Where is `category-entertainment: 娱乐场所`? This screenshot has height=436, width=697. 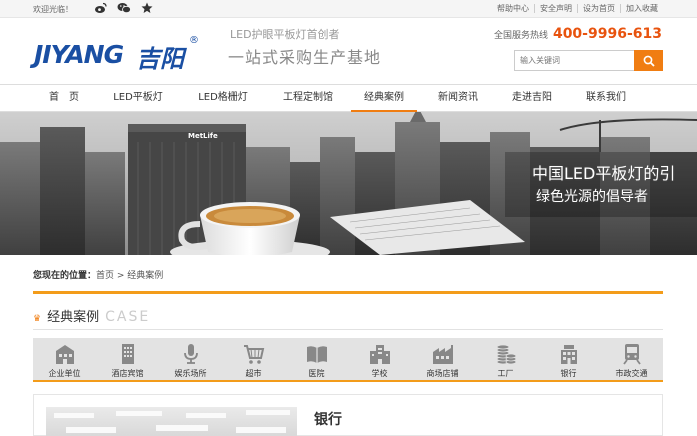
category-entertainment: 娱乐场所 is located at coordinates (190, 359).